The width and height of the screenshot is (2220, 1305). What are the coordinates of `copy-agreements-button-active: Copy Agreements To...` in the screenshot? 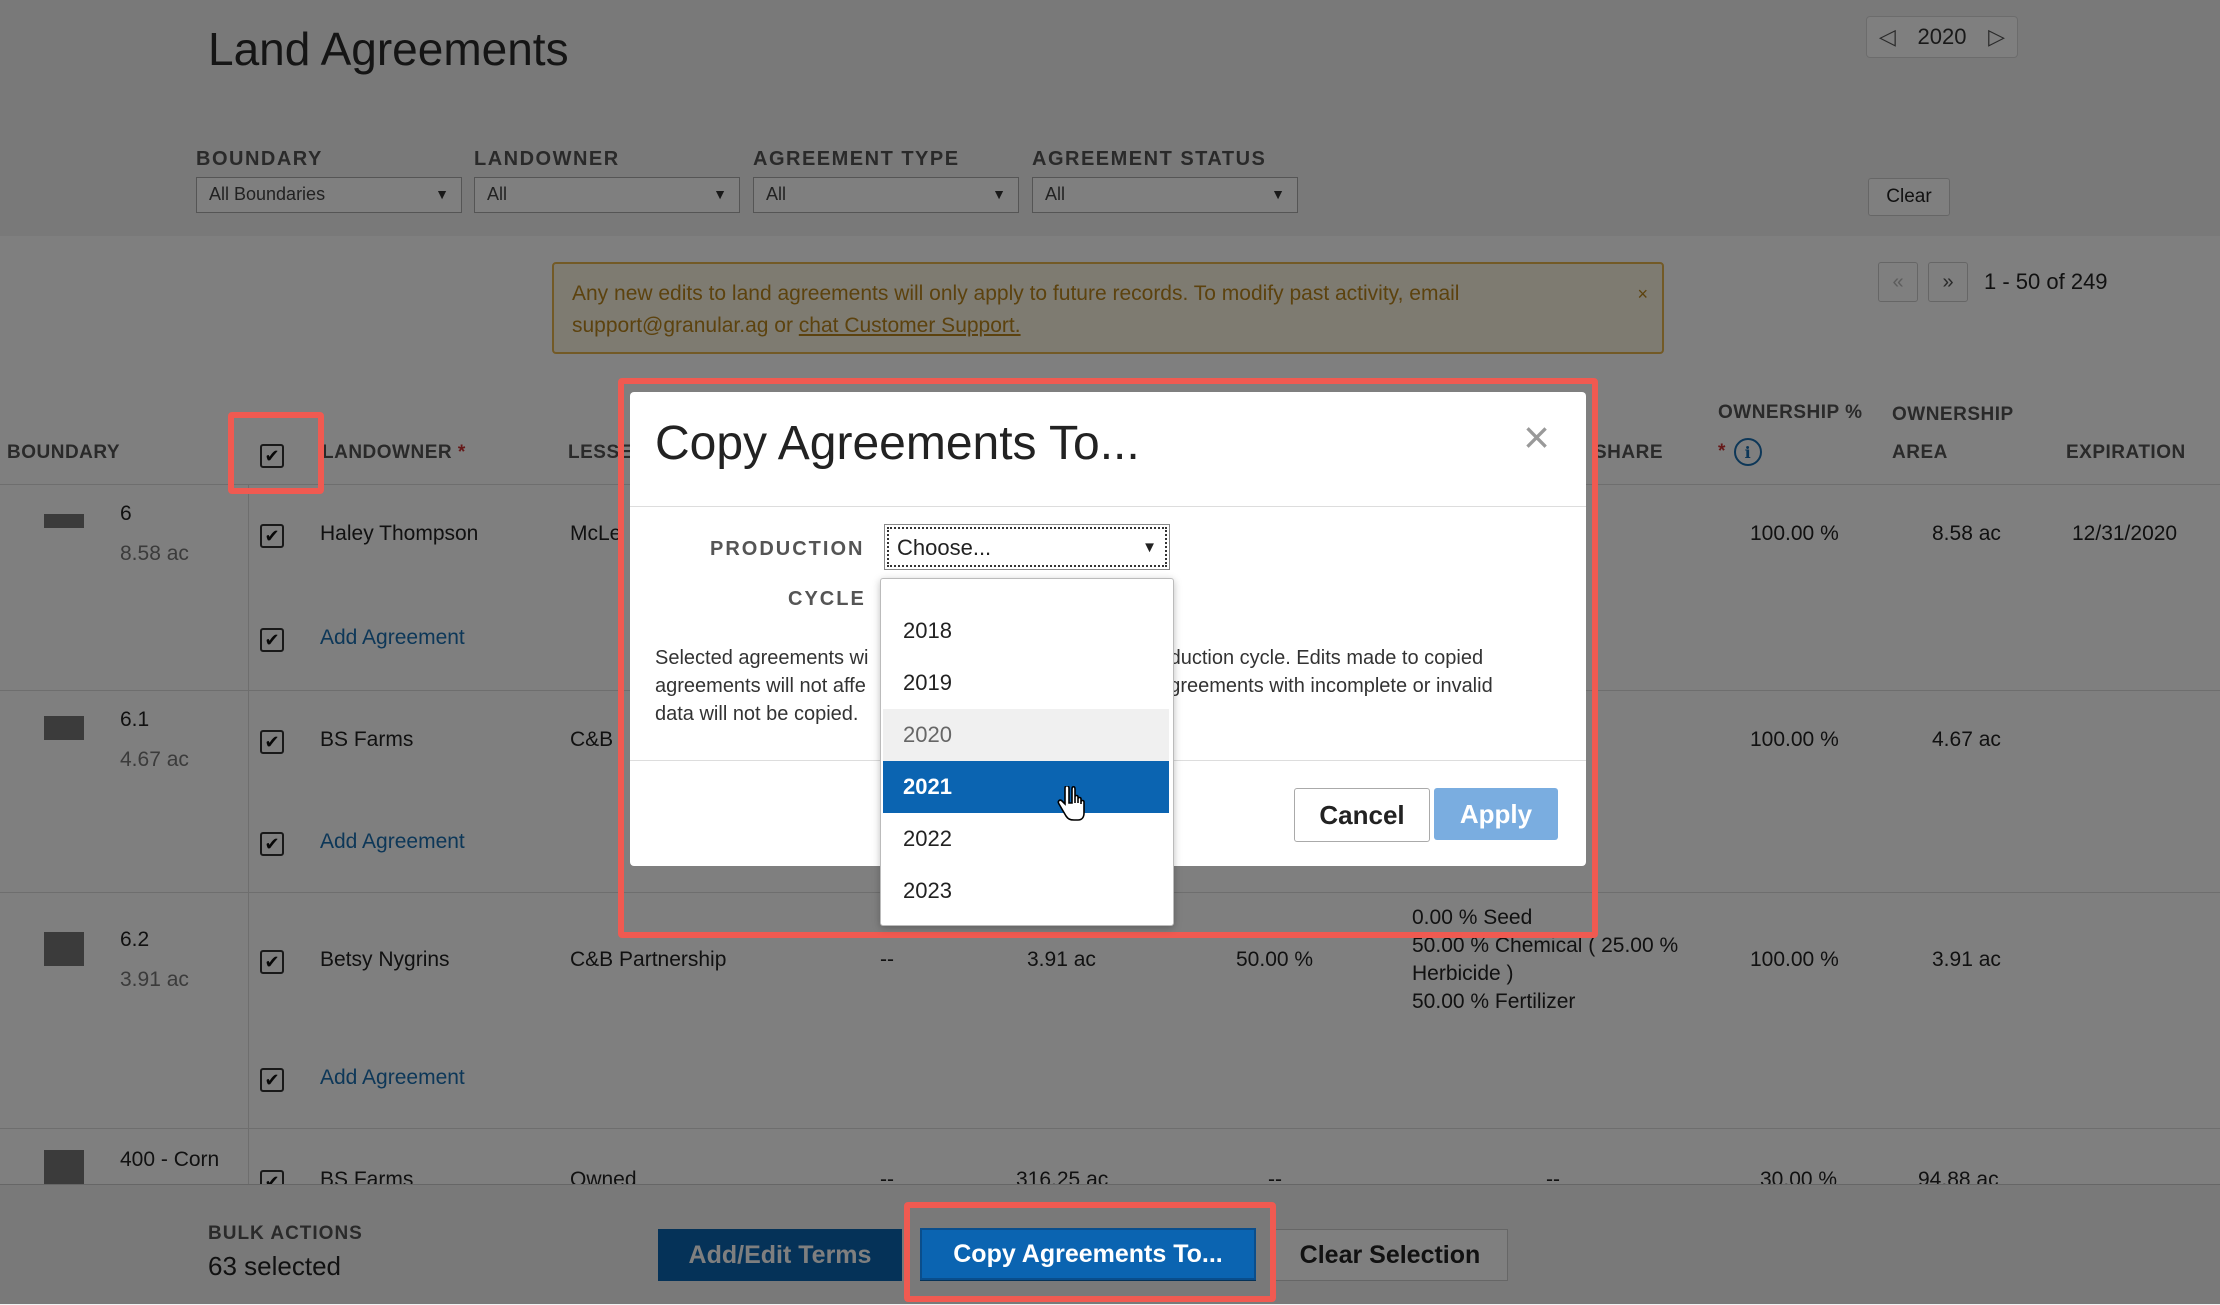 It's located at (1088, 1254).